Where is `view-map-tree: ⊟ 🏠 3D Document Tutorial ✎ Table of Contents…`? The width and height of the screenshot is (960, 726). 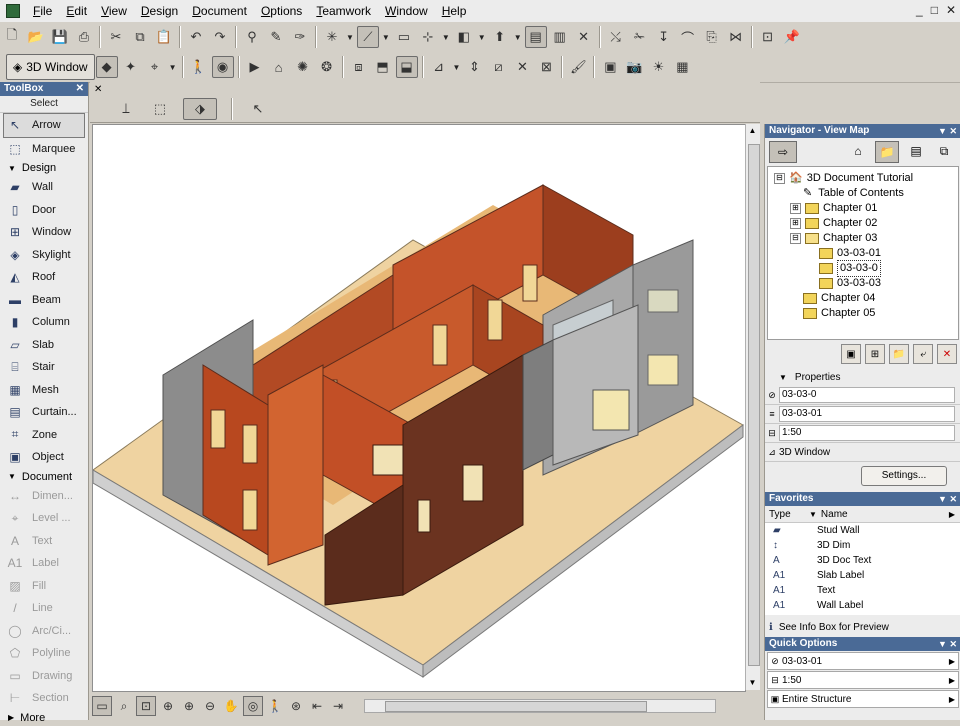 view-map-tree: ⊟ 🏠 3D Document Tutorial ✎ Table of Contents… is located at coordinates (863, 253).